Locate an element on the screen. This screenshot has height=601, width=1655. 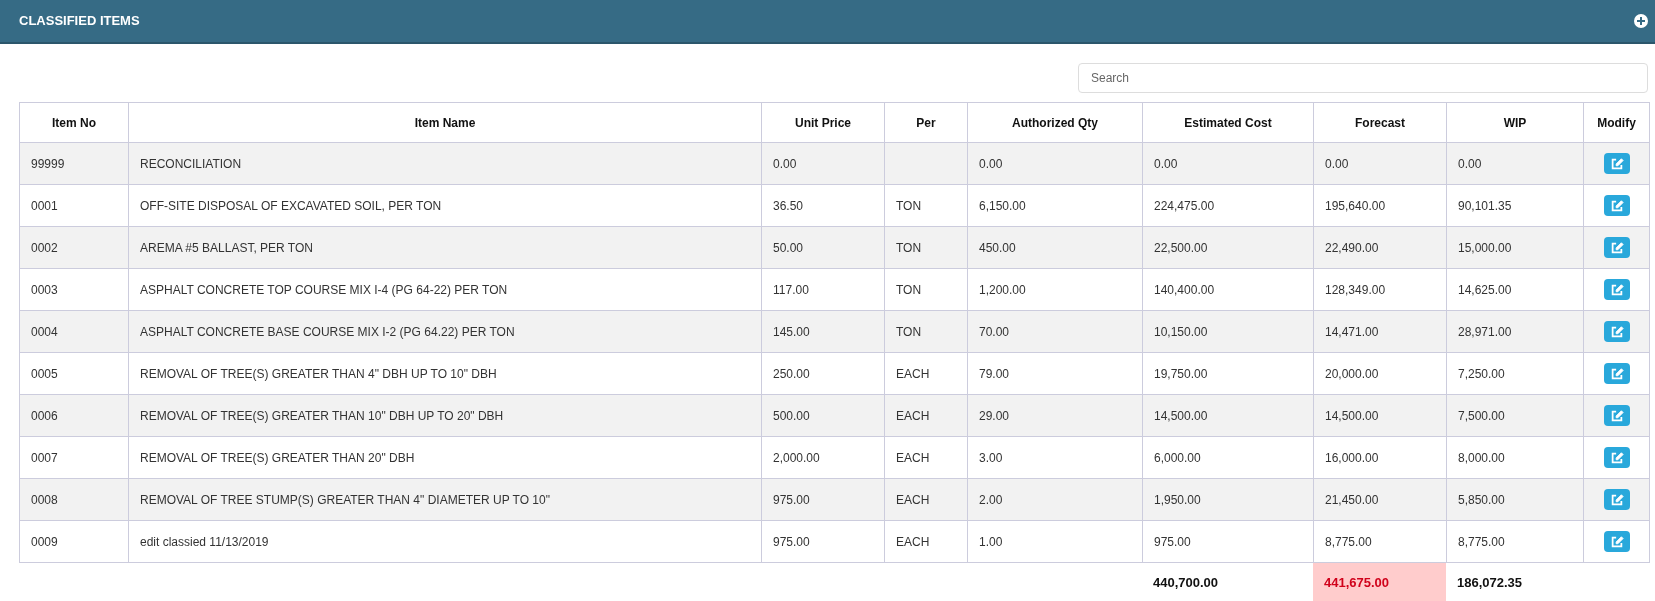
table-cell-text: 7,250.00 is located at coordinates (1481, 374).